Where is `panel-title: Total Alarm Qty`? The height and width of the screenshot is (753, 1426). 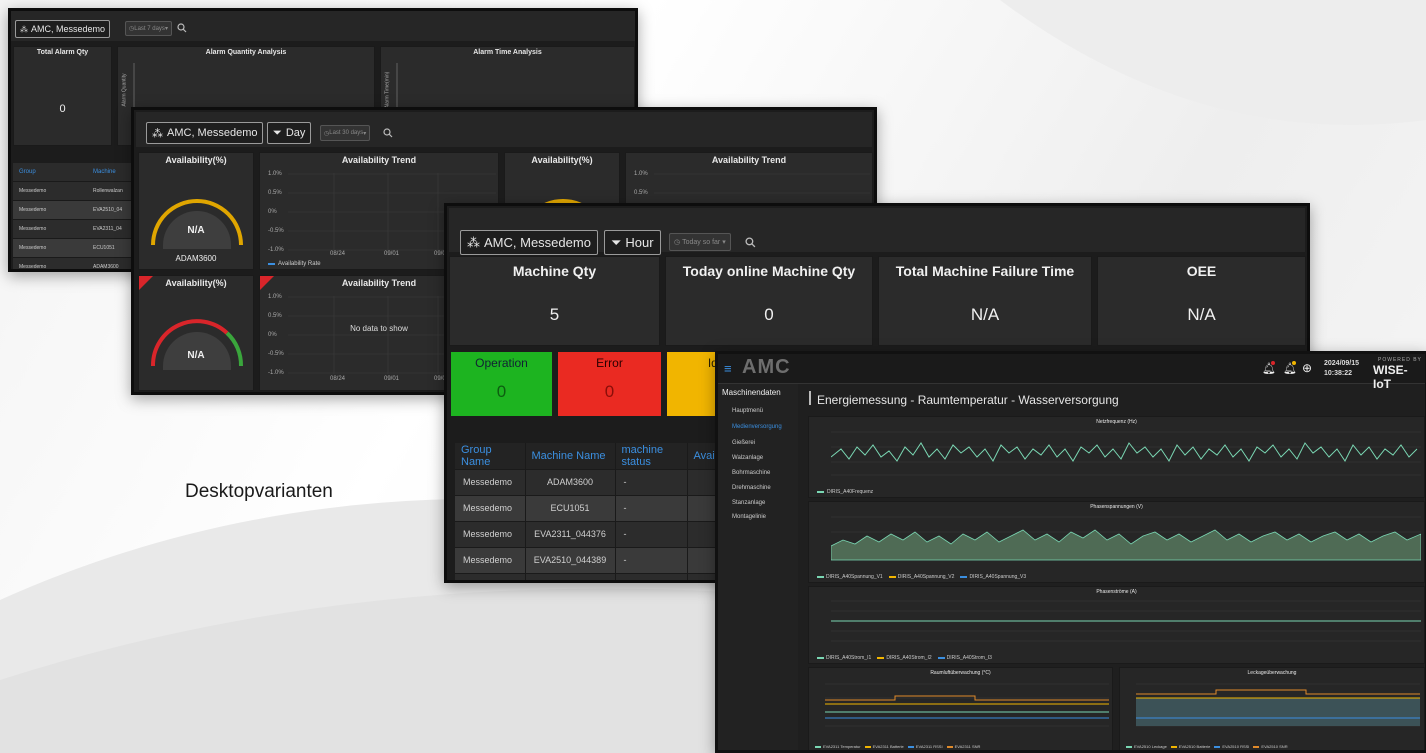 panel-title: Total Alarm Qty is located at coordinates (62, 52).